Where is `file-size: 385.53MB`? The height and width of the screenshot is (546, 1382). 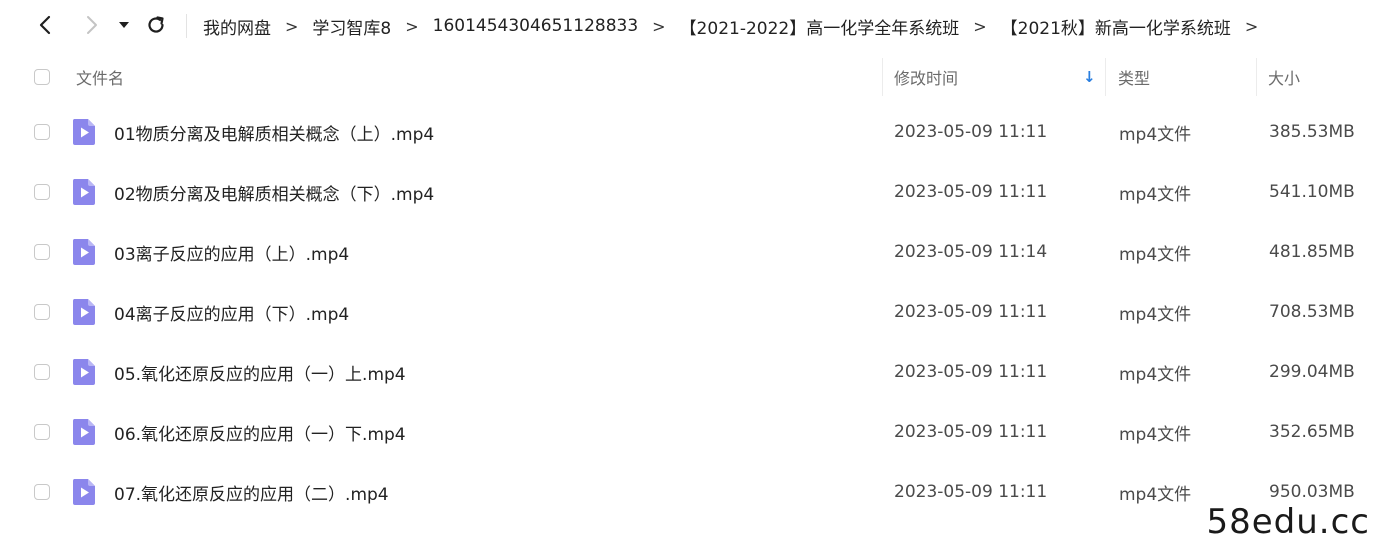
file-size: 385.53MB is located at coordinates (1312, 132).